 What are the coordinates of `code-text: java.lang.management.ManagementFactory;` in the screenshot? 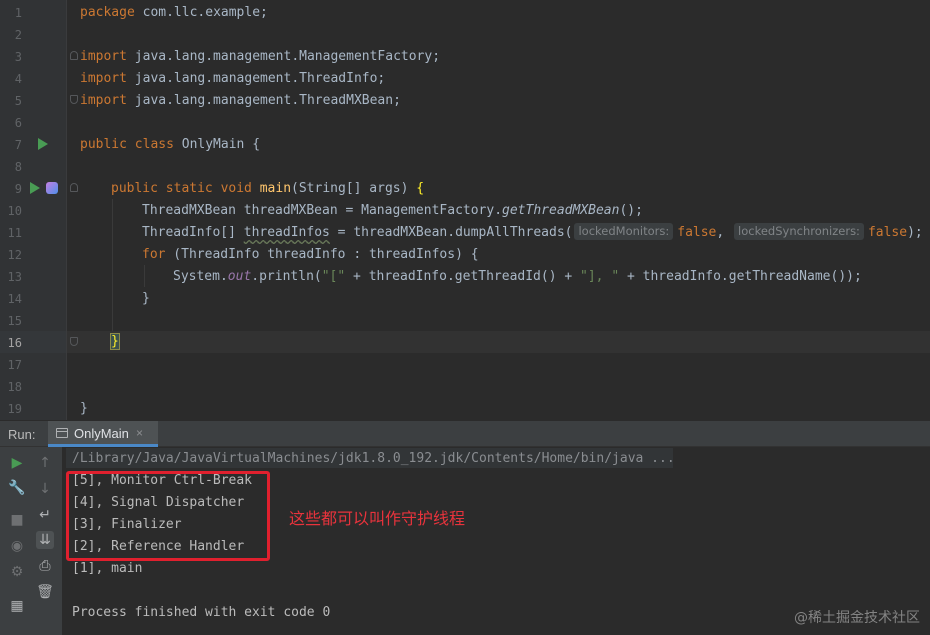 It's located at (283, 56).